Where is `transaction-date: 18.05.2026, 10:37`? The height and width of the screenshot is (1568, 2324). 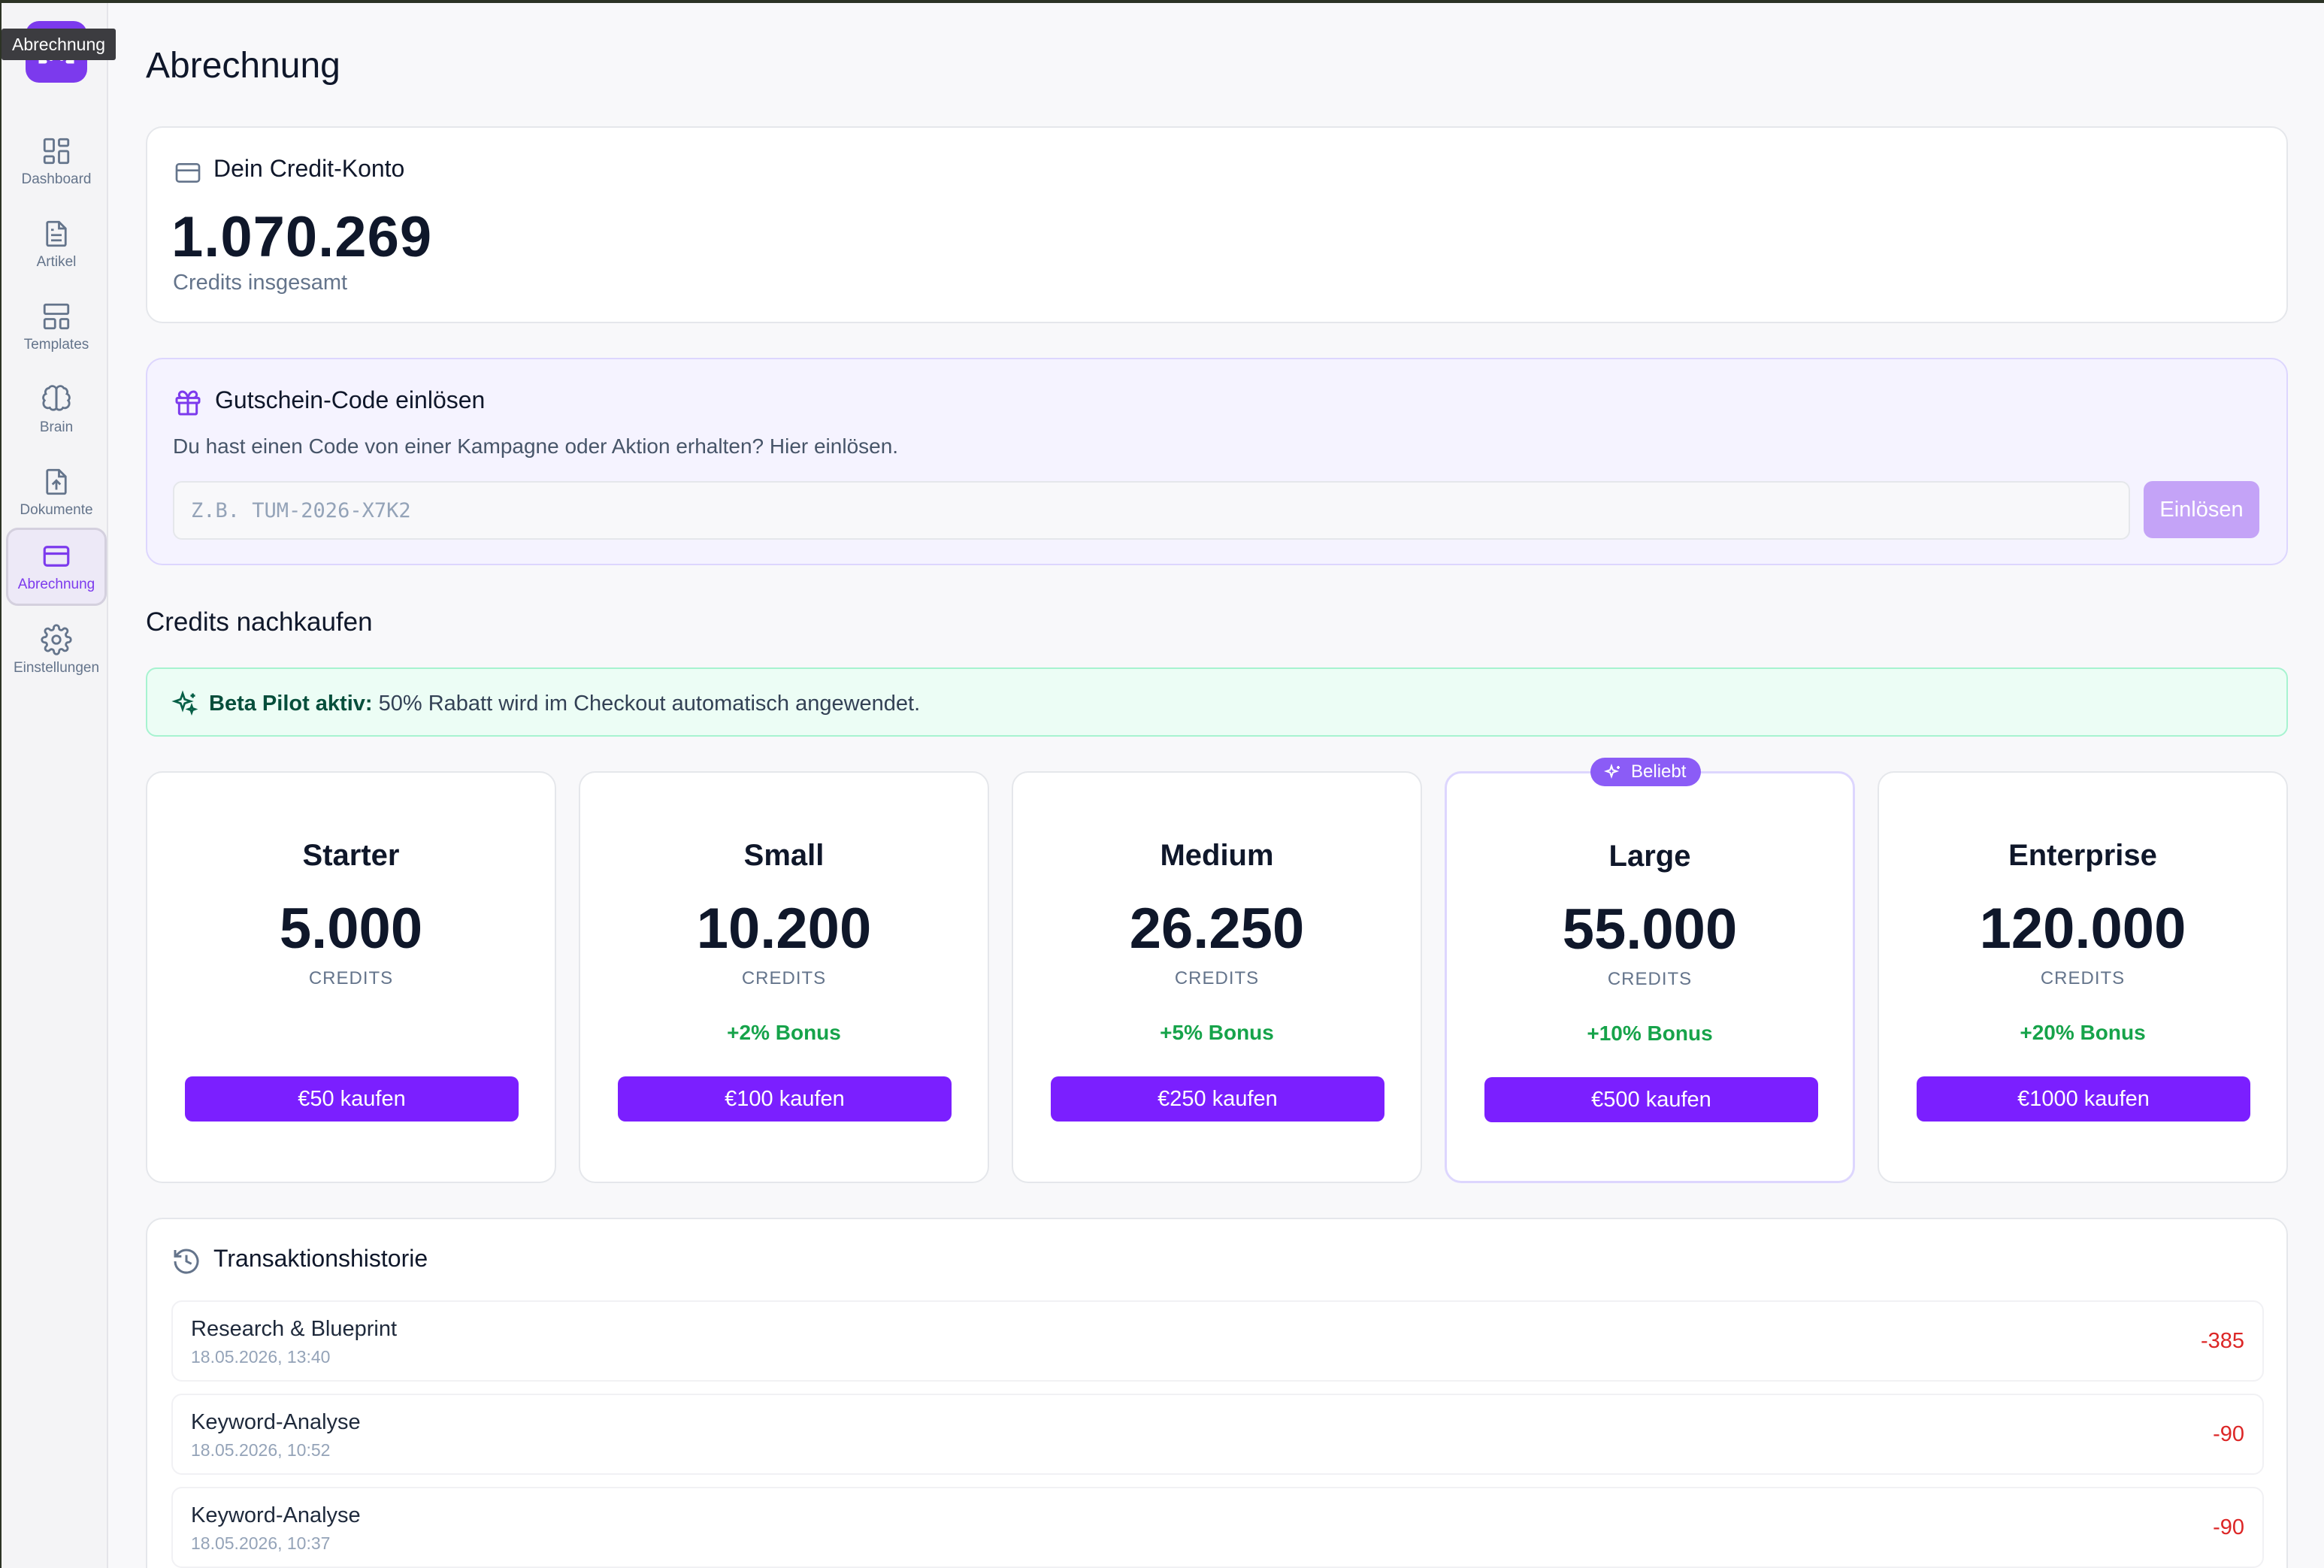
transaction-date: 18.05.2026, 10:37 is located at coordinates (261, 1543).